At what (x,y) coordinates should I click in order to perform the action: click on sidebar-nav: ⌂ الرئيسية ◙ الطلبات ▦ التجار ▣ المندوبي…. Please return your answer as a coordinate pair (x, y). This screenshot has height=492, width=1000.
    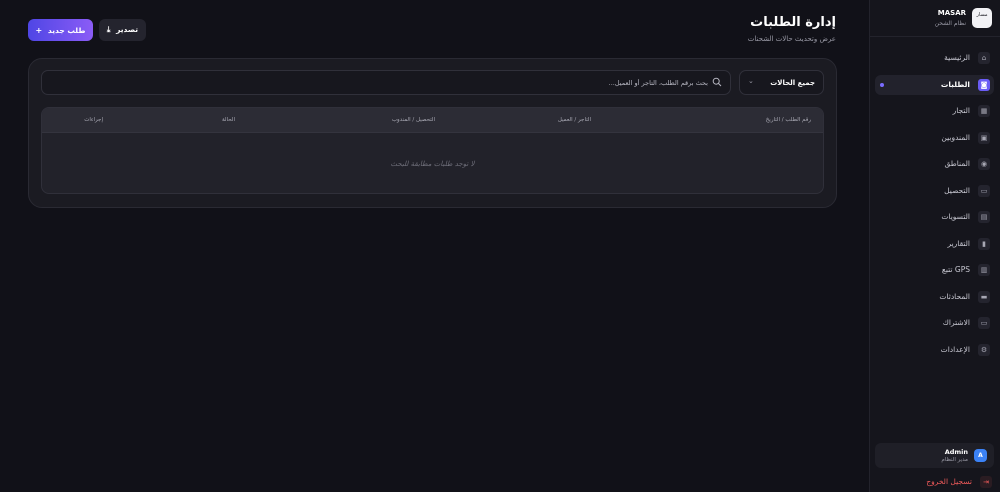
    Looking at the image, I should click on (934, 207).